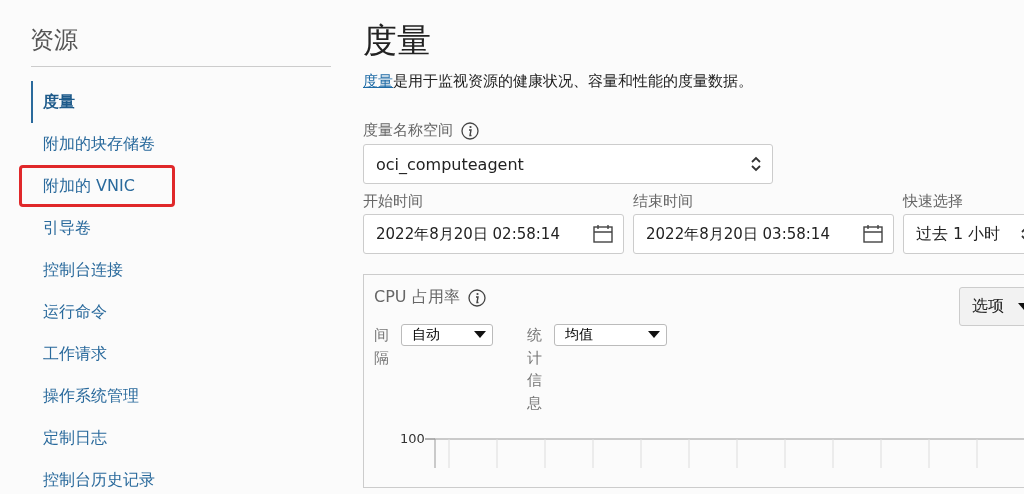  Describe the element at coordinates (58, 102) in the screenshot. I see `sidebar-link: 度量` at that location.